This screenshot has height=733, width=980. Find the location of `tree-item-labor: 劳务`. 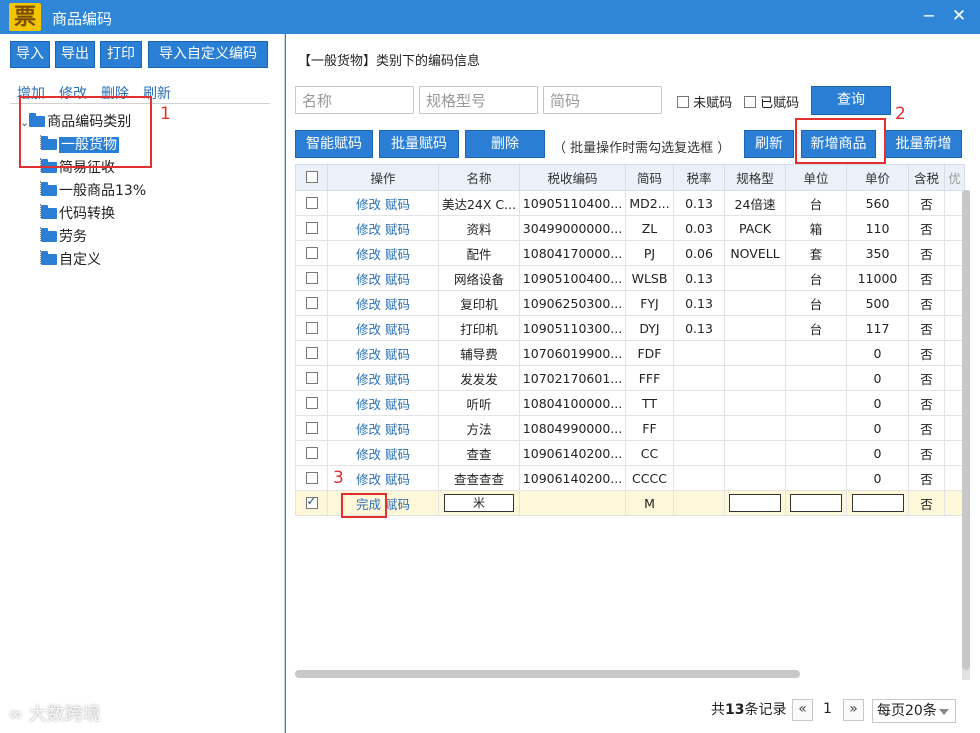

tree-item-labor: 劳务 is located at coordinates (63, 236).